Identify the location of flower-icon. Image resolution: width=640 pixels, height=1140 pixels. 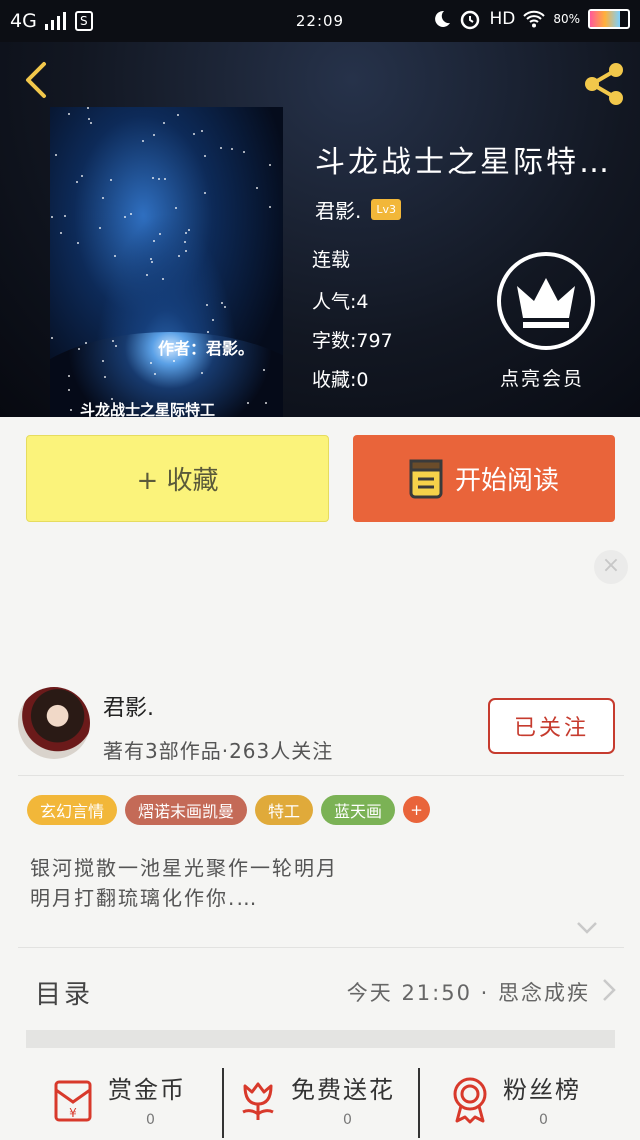
(258, 1101).